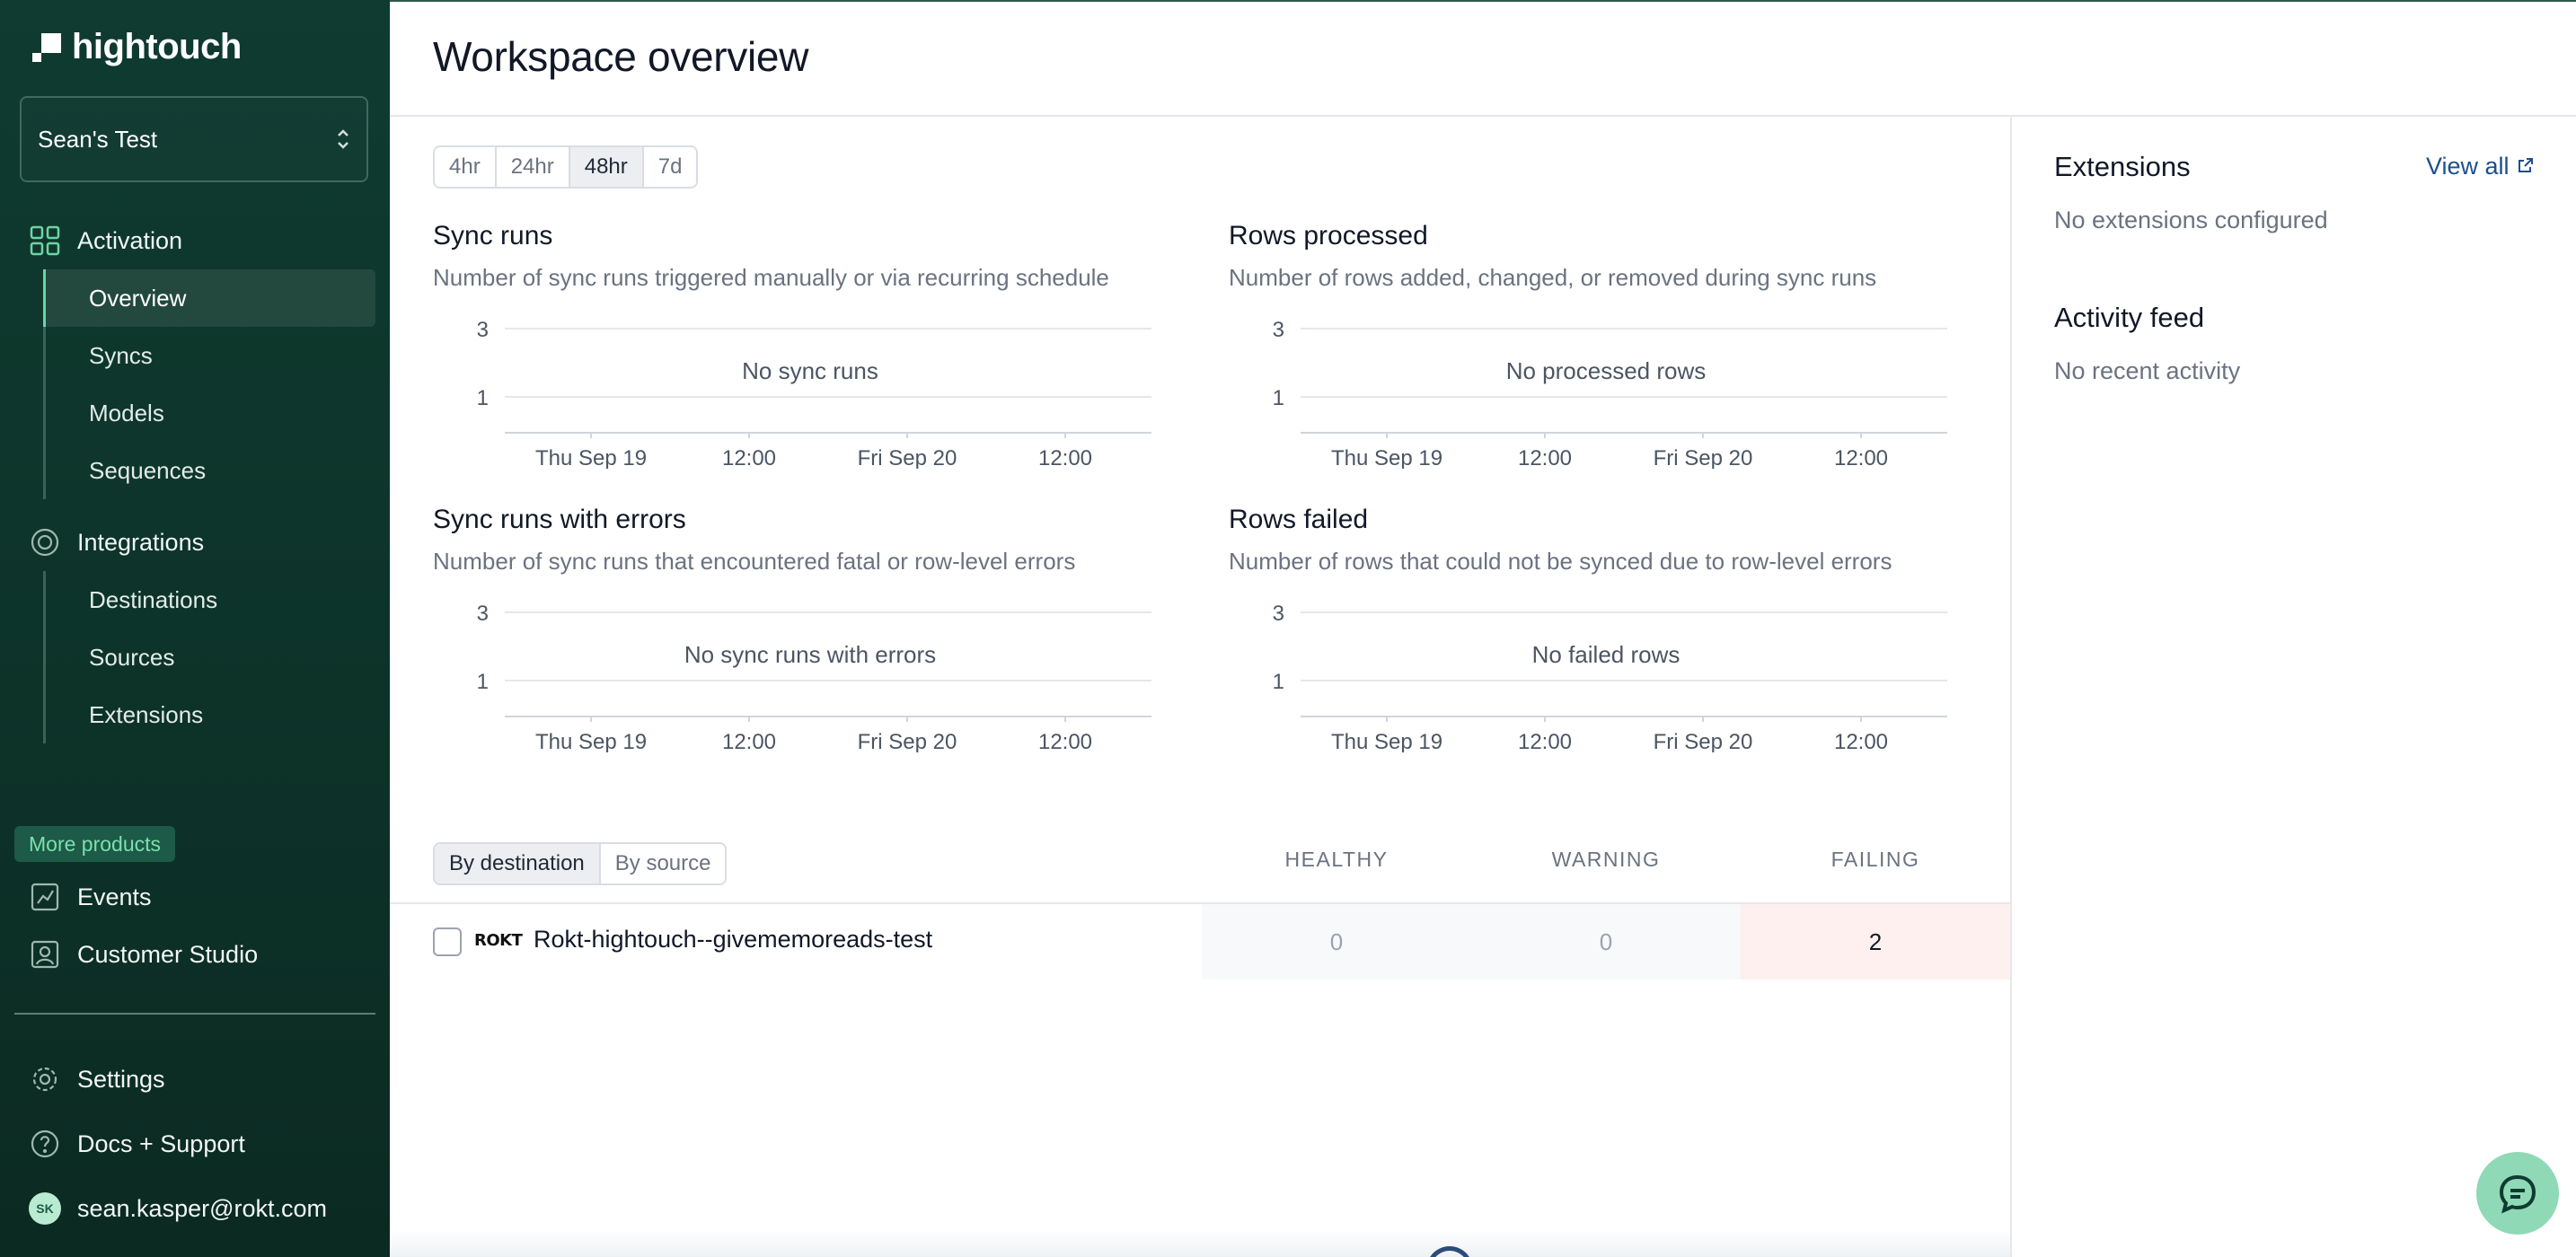 The width and height of the screenshot is (2576, 1257). Describe the element at coordinates (216, 714) in the screenshot. I see `sidebar-item-extensions: Extensions` at that location.